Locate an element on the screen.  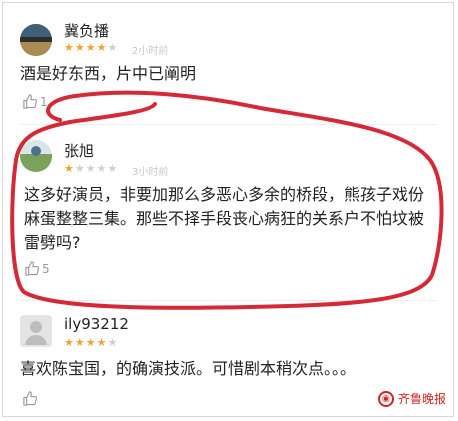
watermark-text: 齐鲁晚报 is located at coordinates (421, 399).